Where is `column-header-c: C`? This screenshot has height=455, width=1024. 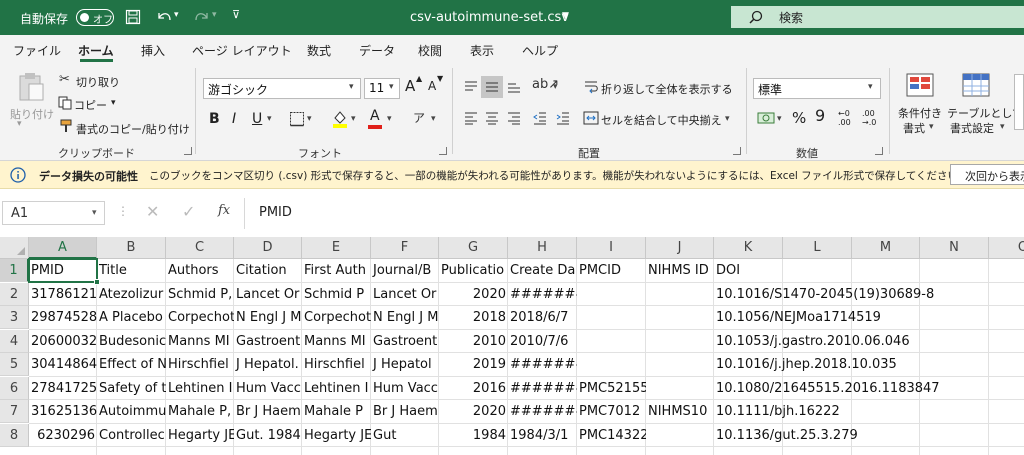
column-header-c: C is located at coordinates (200, 248).